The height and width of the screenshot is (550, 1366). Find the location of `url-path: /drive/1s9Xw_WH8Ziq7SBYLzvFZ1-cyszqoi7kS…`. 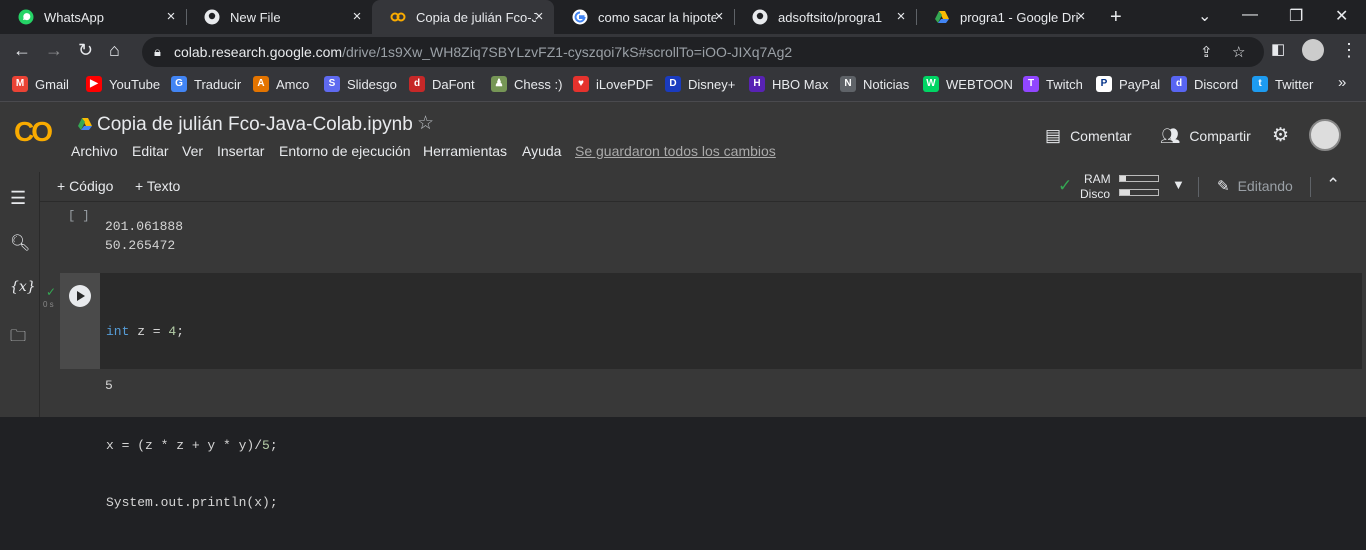

url-path: /drive/1s9Xw_WH8Ziq7SBYLzvFZ1-cyszqoi7kS… is located at coordinates (567, 52).